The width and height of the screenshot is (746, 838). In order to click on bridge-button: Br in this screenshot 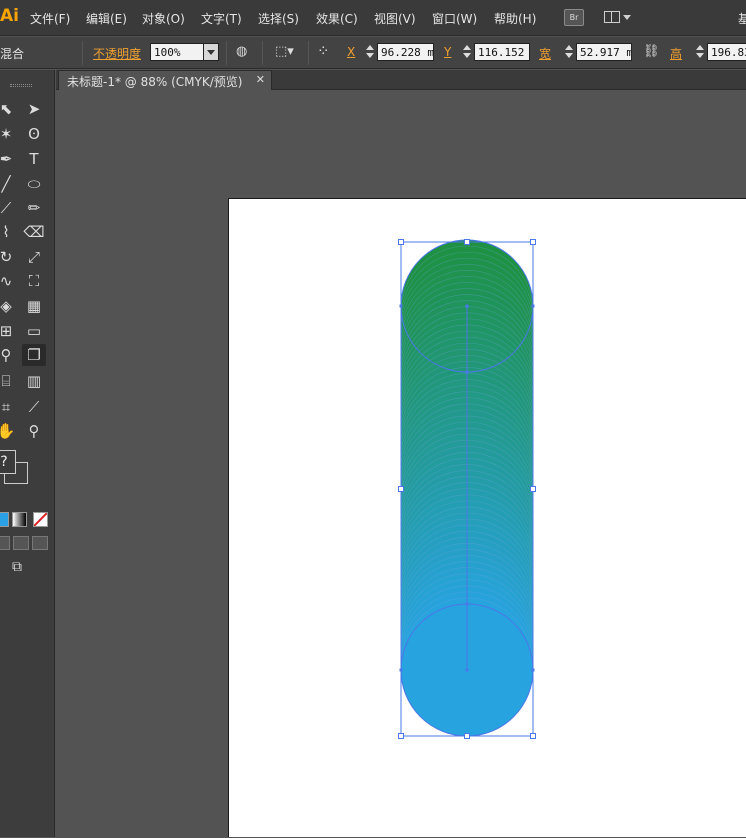, I will do `click(574, 17)`.